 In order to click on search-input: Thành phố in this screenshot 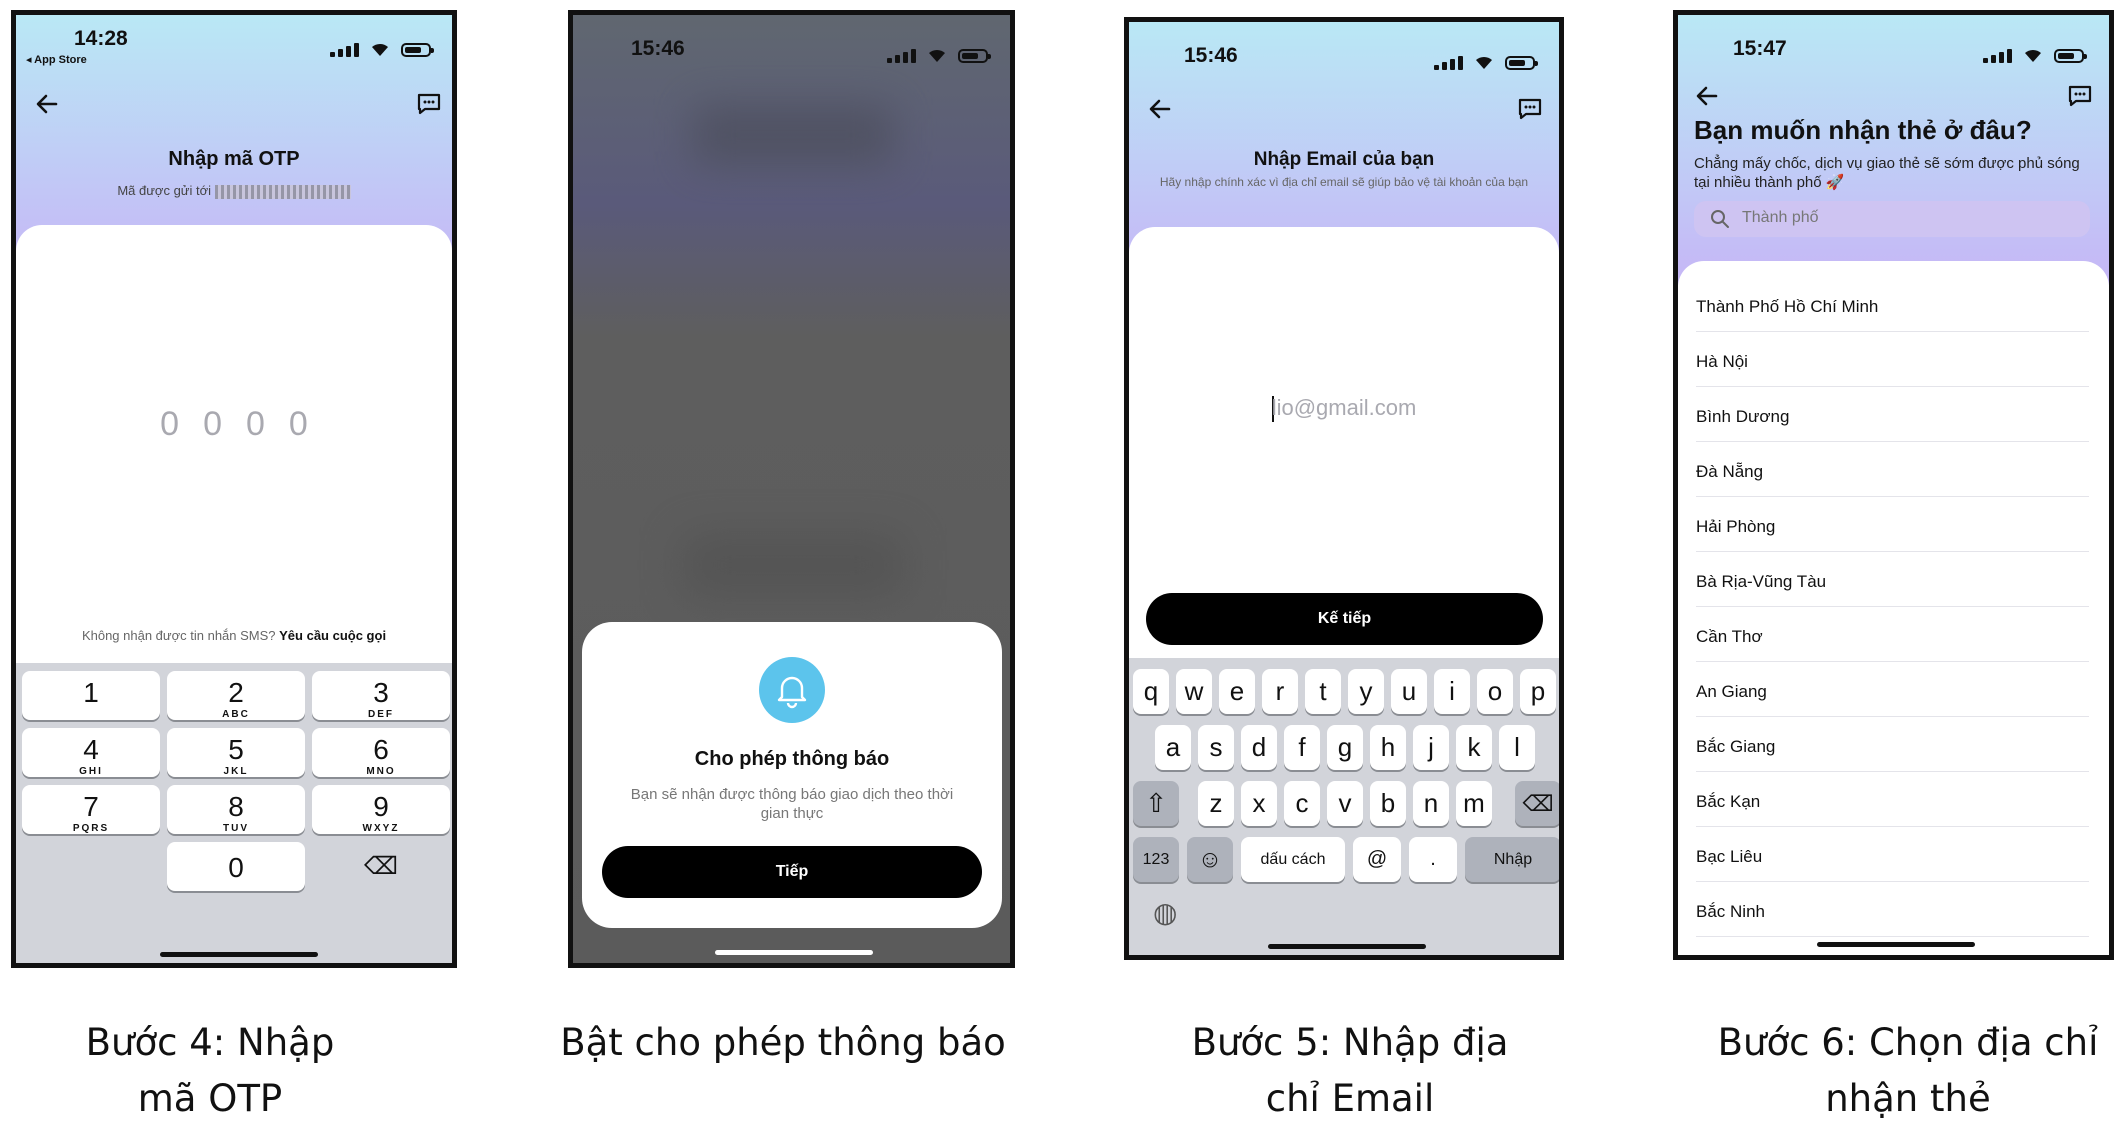, I will do `click(1892, 219)`.